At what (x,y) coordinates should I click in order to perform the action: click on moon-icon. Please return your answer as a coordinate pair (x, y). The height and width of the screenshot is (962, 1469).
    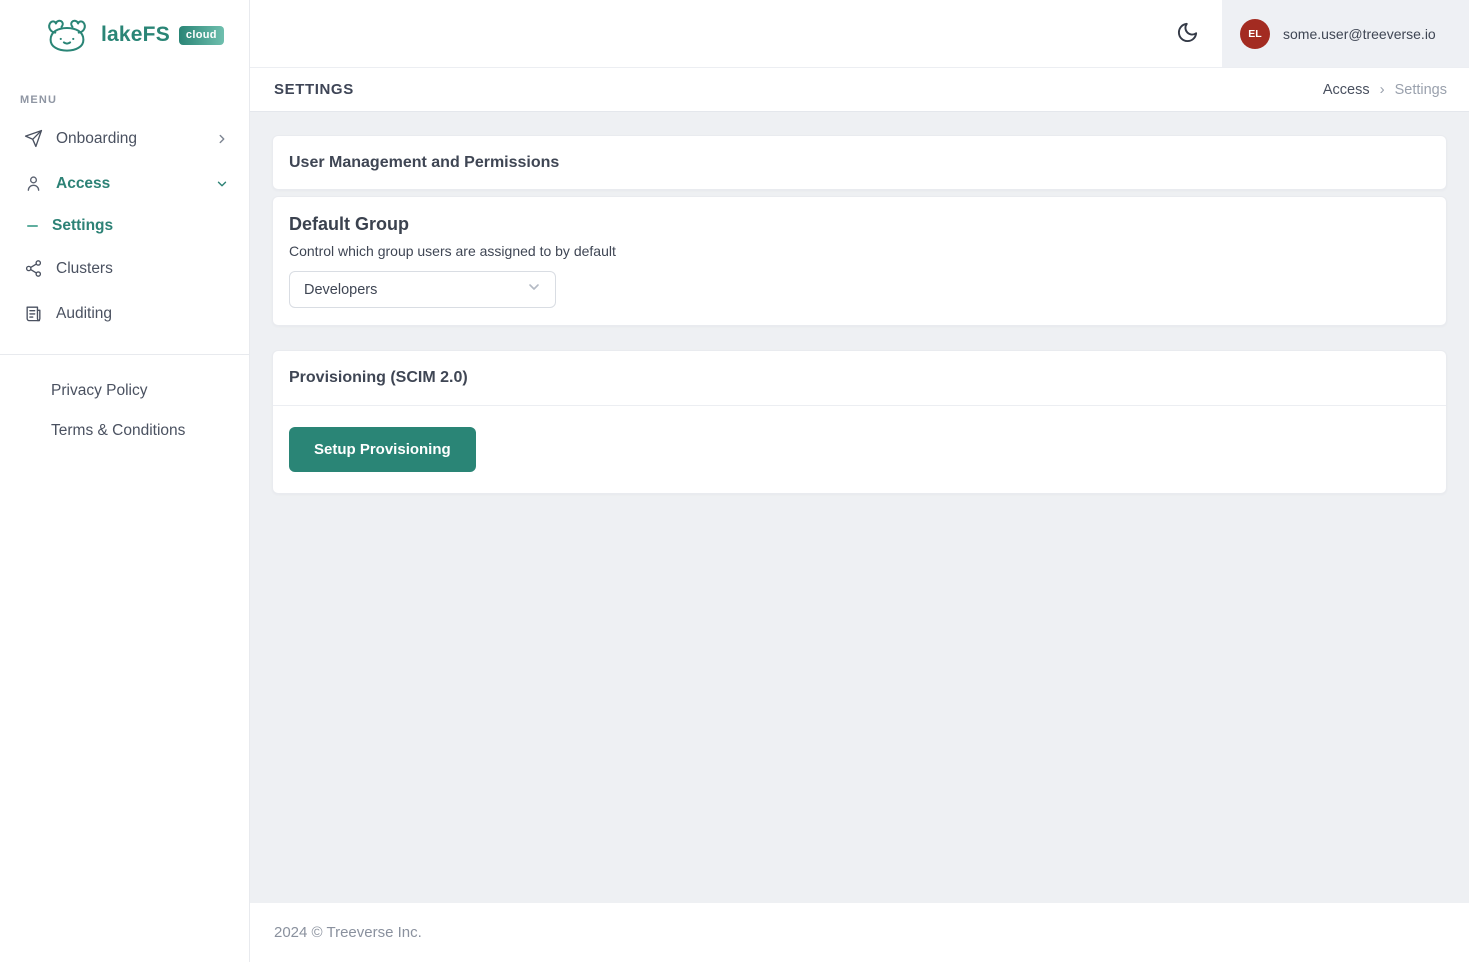
    Looking at the image, I should click on (1187, 34).